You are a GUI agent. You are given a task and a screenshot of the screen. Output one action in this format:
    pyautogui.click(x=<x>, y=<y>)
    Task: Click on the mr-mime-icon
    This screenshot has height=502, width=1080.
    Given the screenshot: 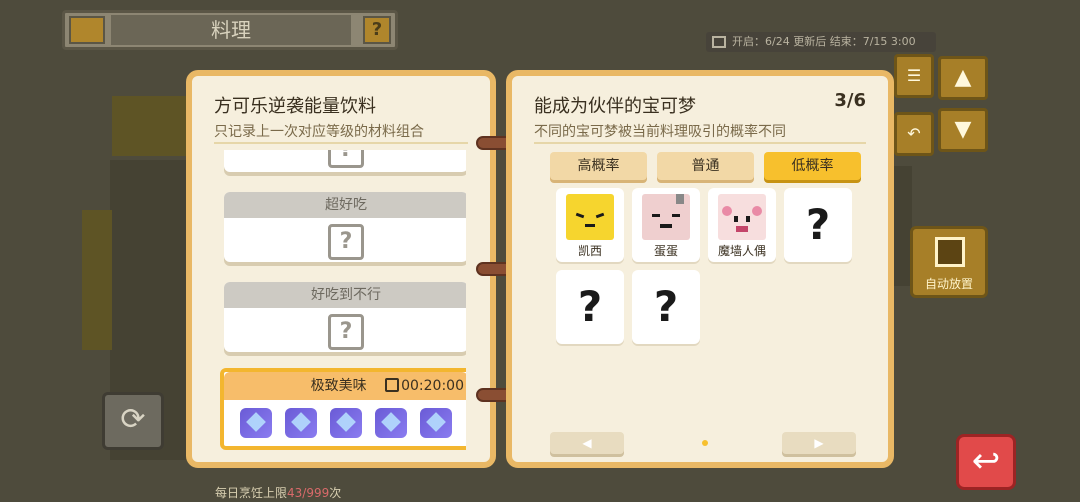 What is the action you would take?
    pyautogui.click(x=742, y=217)
    